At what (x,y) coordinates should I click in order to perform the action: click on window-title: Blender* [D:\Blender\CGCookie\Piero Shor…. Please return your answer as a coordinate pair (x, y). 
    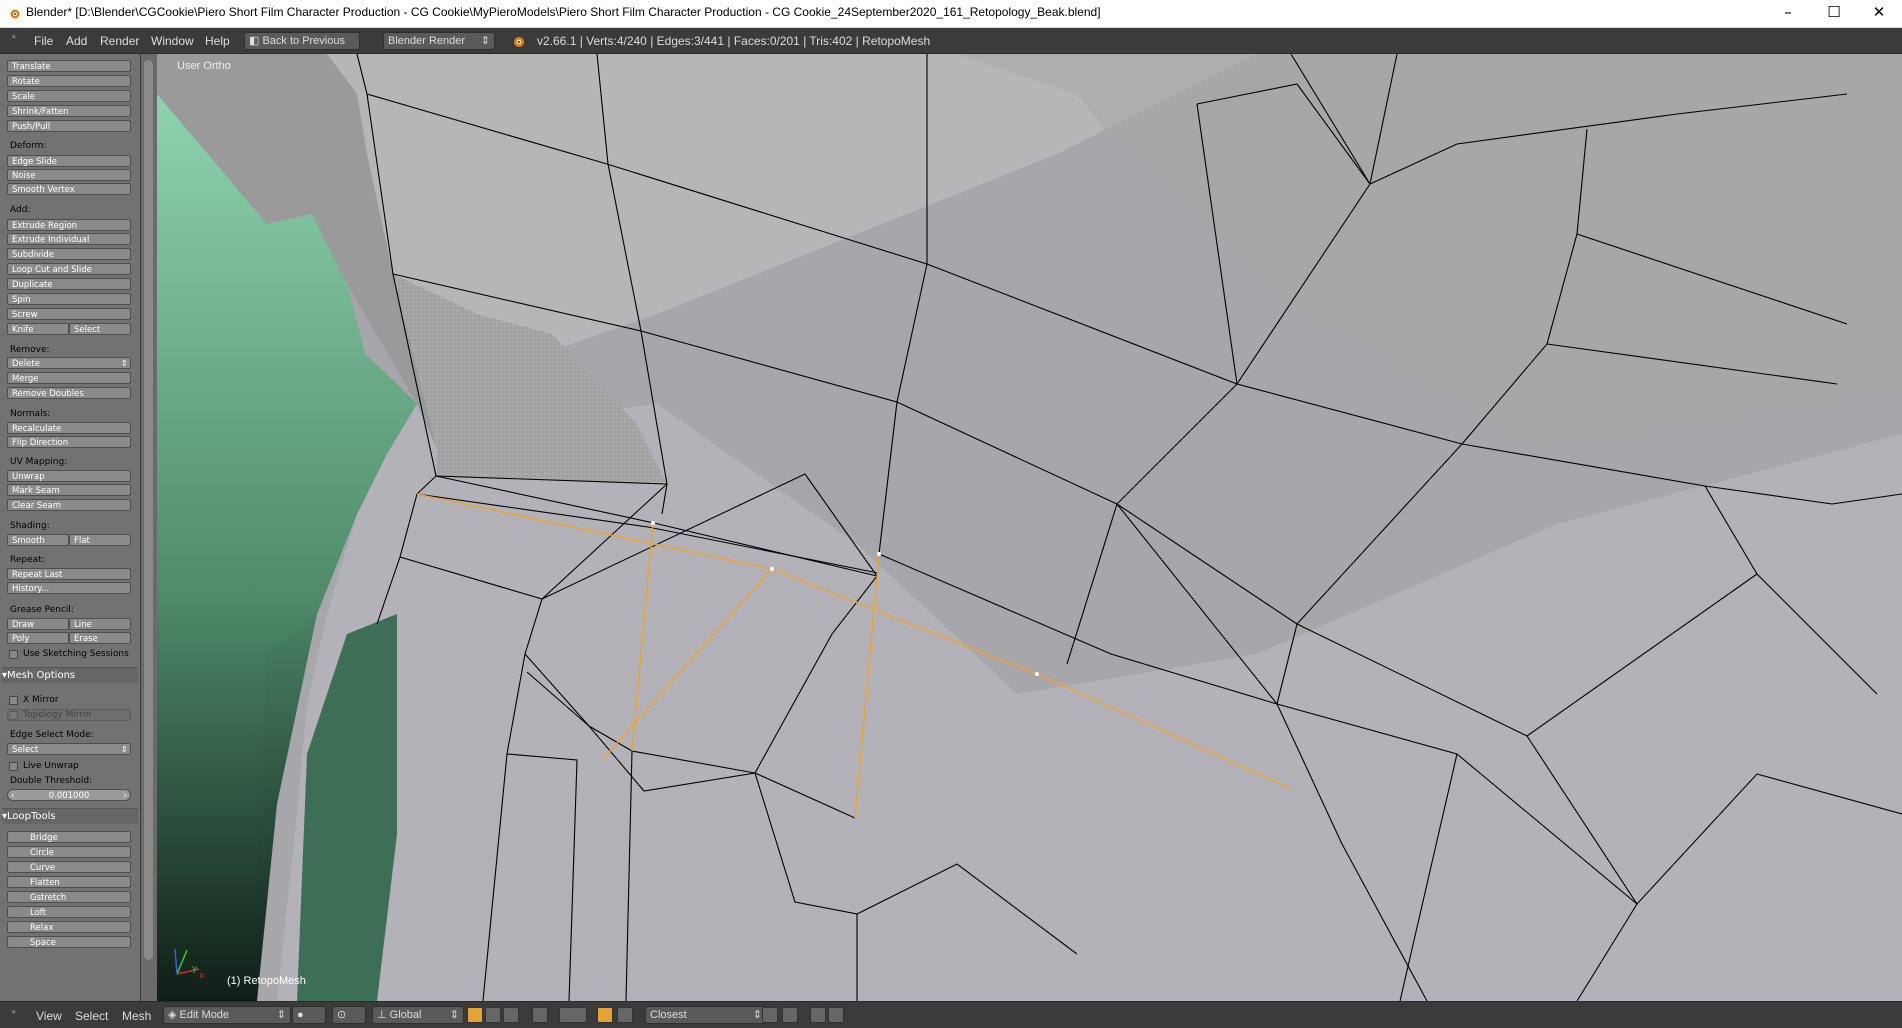
    Looking at the image, I should click on (563, 12).